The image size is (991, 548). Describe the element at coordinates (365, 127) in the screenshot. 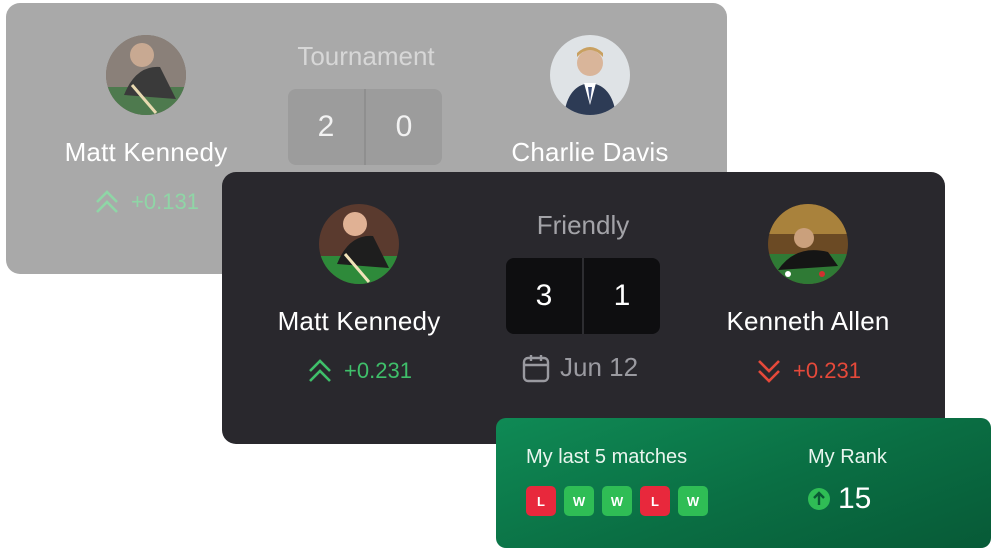

I see `scoreboard: 2 0` at that location.